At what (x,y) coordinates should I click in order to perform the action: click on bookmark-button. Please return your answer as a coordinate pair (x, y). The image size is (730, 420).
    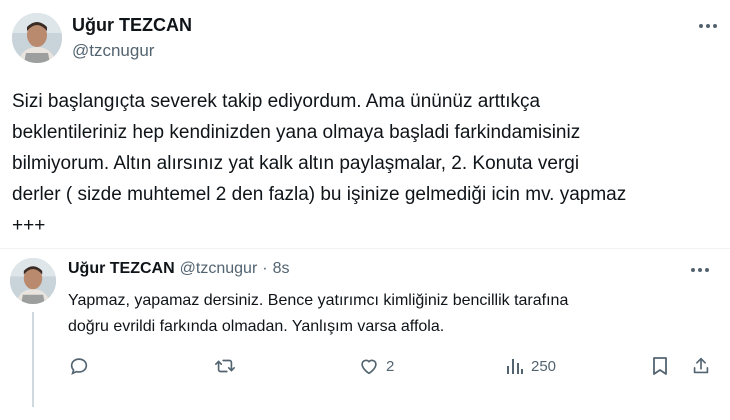
    Looking at the image, I should click on (660, 366).